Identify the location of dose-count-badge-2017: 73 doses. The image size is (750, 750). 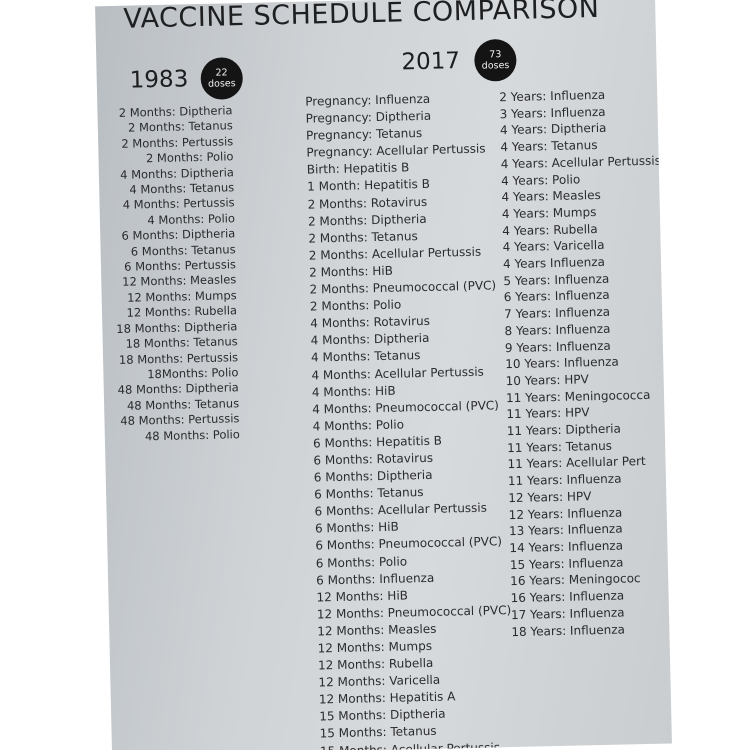
(495, 60).